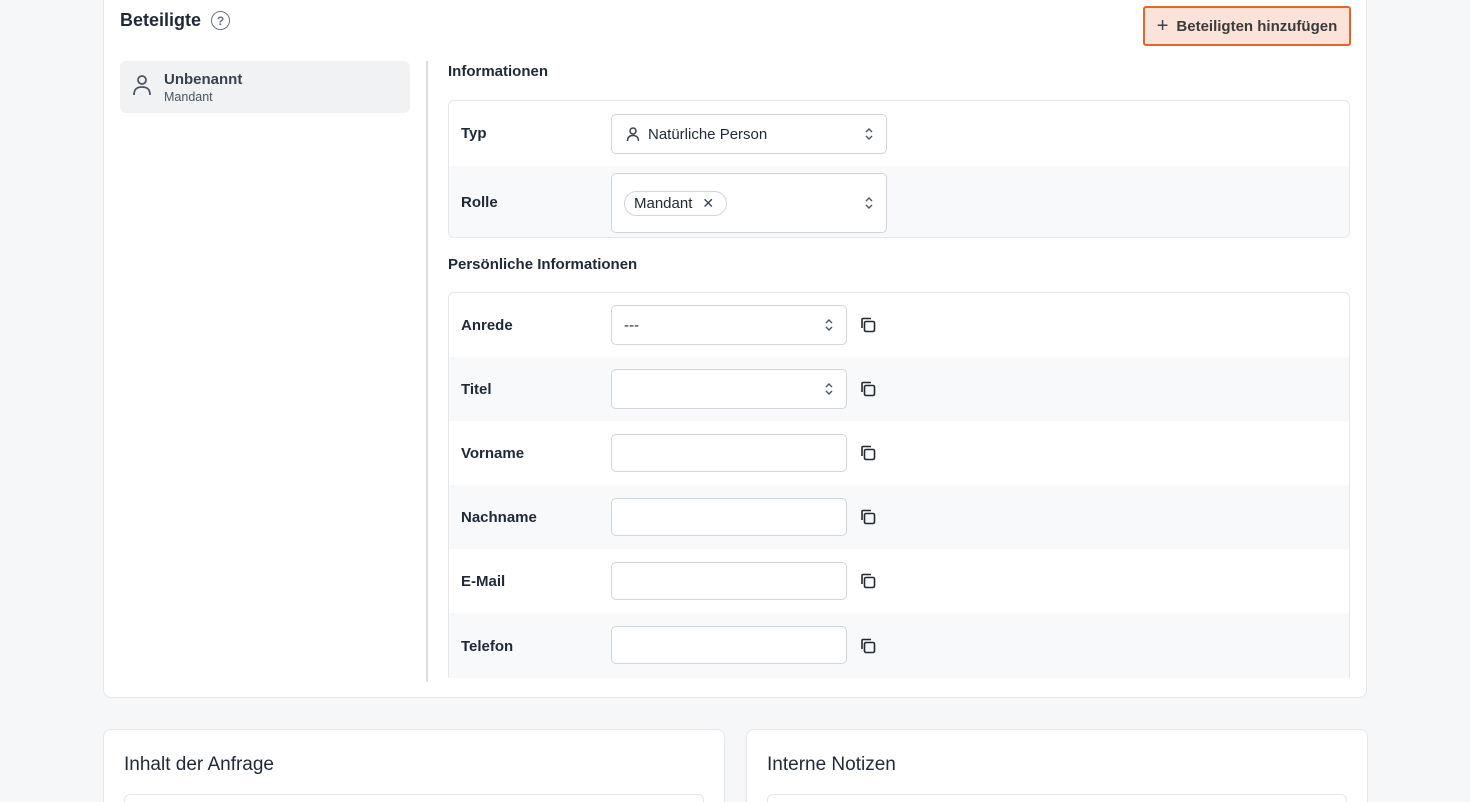 Image resolution: width=1470 pixels, height=802 pixels. I want to click on telefon-label: Telefon, so click(487, 646).